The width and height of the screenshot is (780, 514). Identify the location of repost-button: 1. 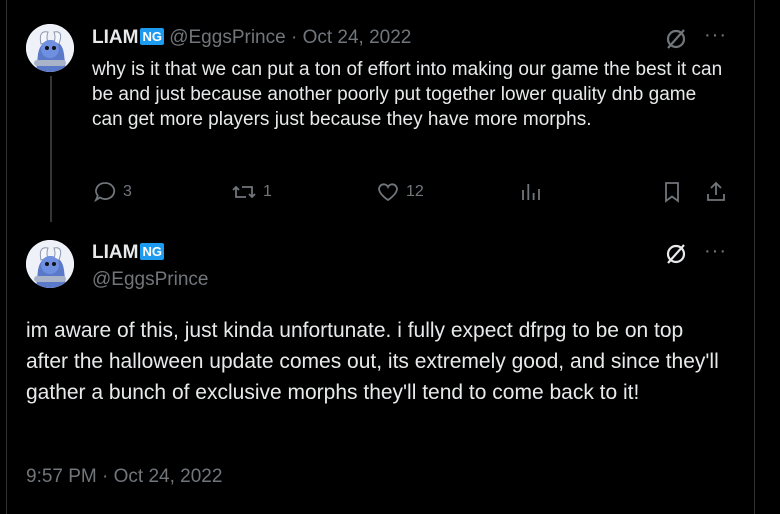
(251, 192).